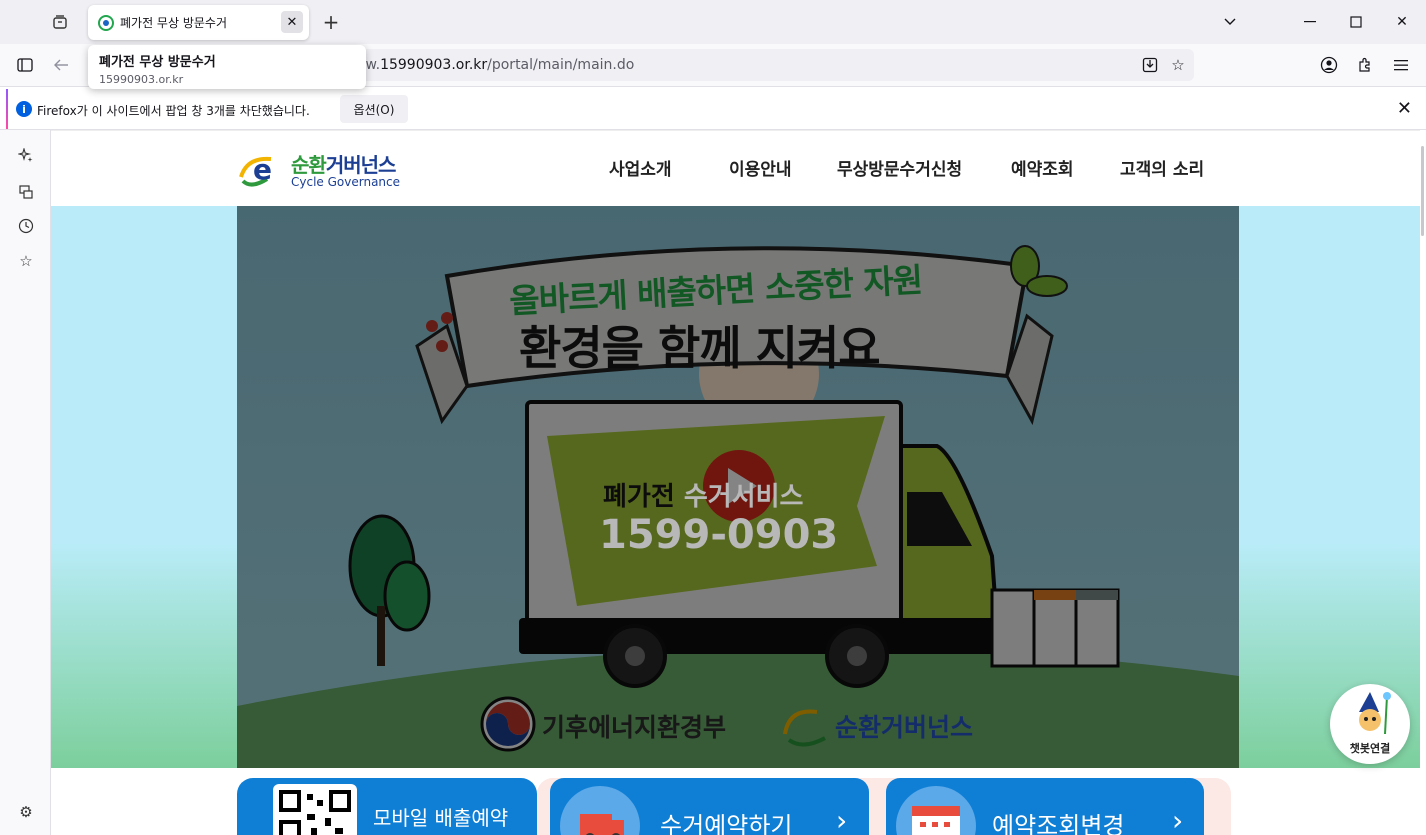  Describe the element at coordinates (343, 165) in the screenshot. I see `logo-korean: 순환거버넌스` at that location.